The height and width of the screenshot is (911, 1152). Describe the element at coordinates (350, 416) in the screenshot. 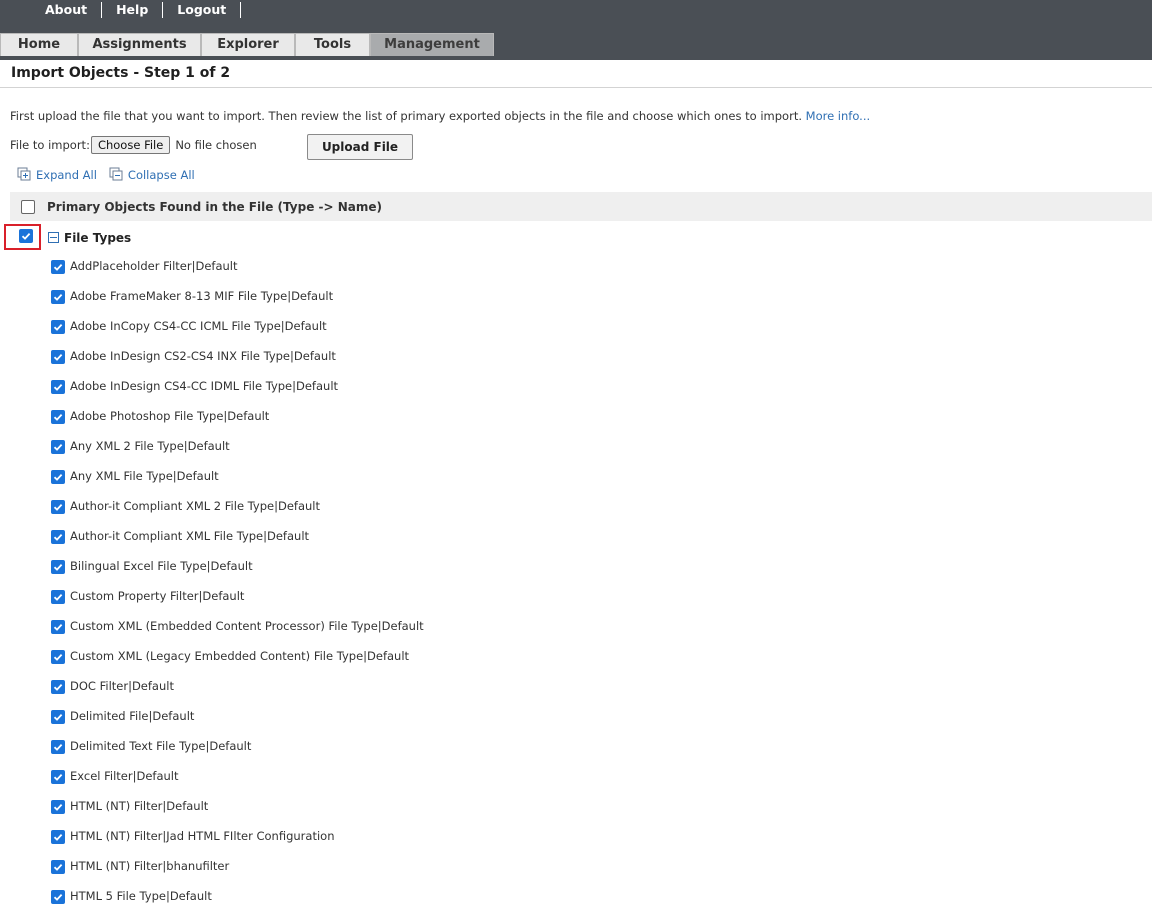

I see `list-item: Adobe Photoshop File Type|Default` at that location.